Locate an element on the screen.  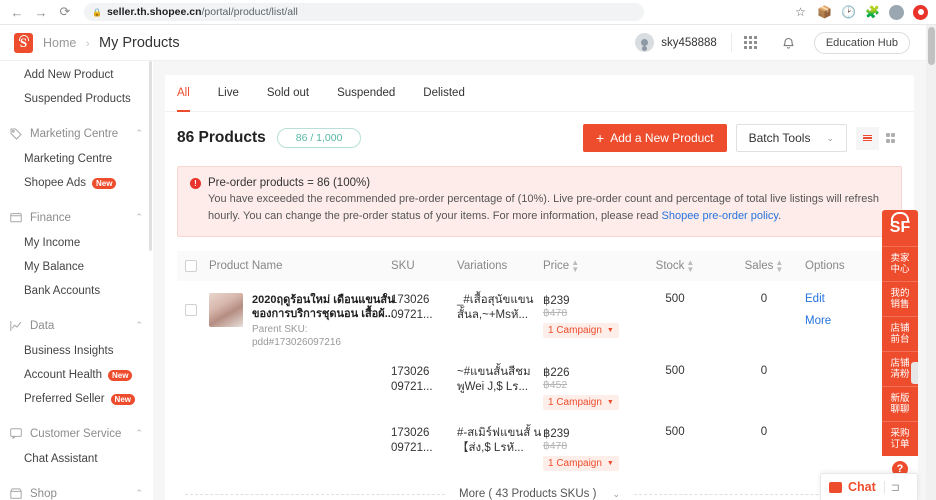
puzzle-extension-icon: 🧩 is located at coordinates (872, 12).